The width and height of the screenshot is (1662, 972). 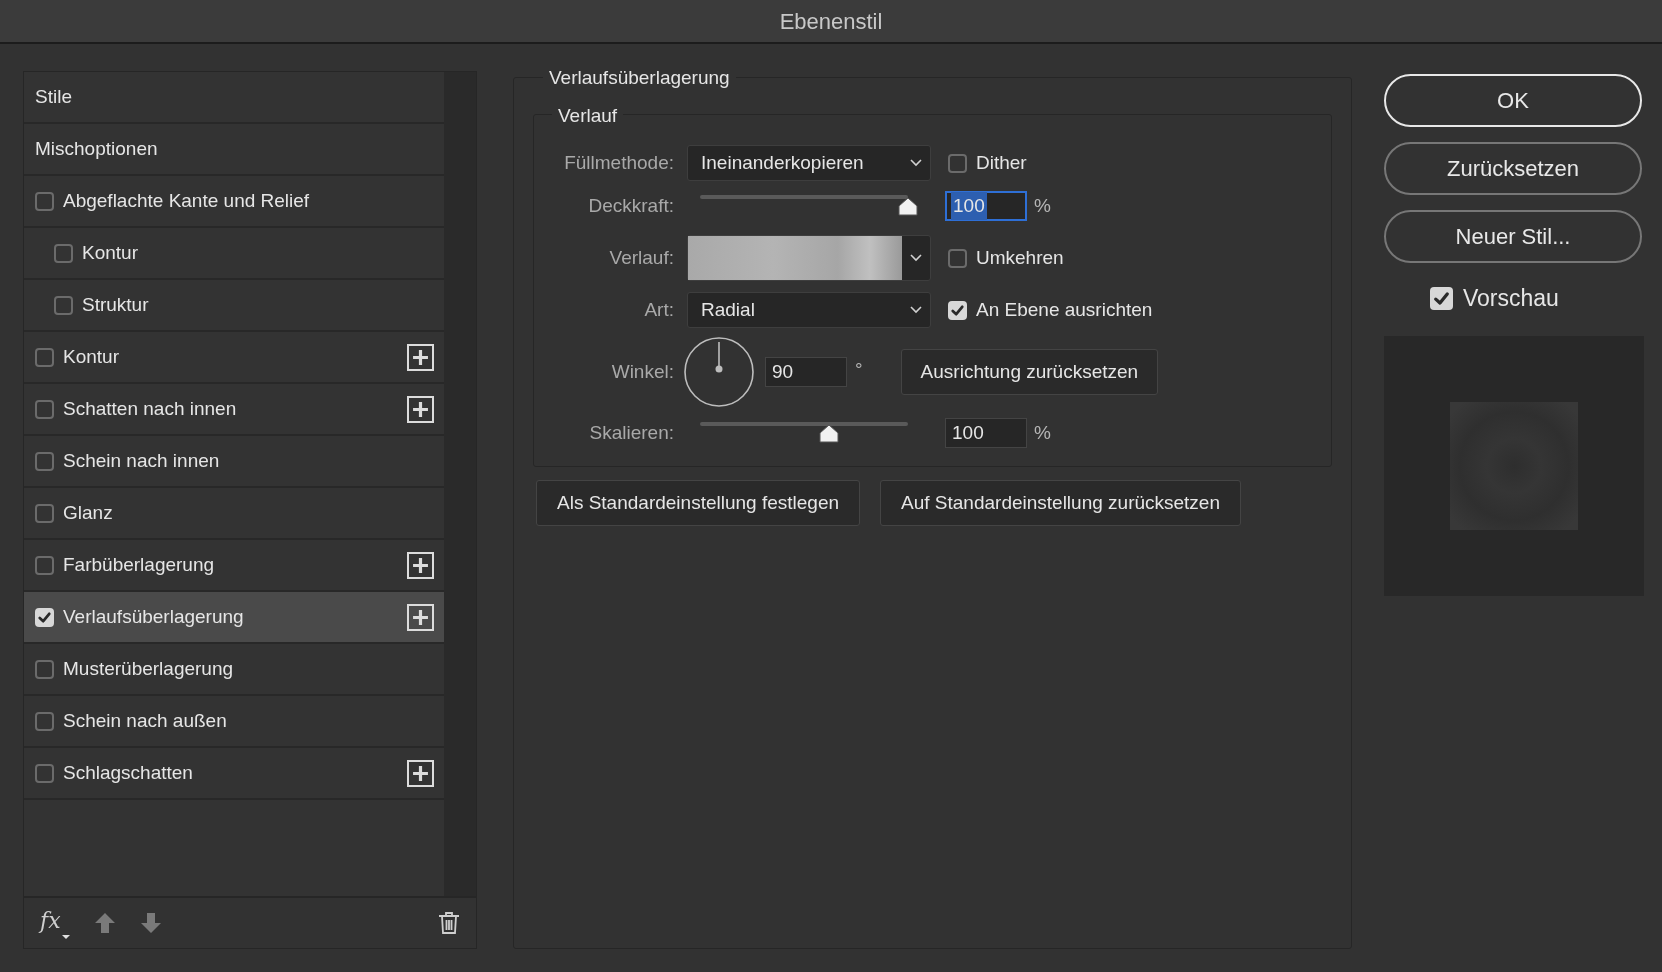 I want to click on checkbox-label: Dither, so click(x=1001, y=162).